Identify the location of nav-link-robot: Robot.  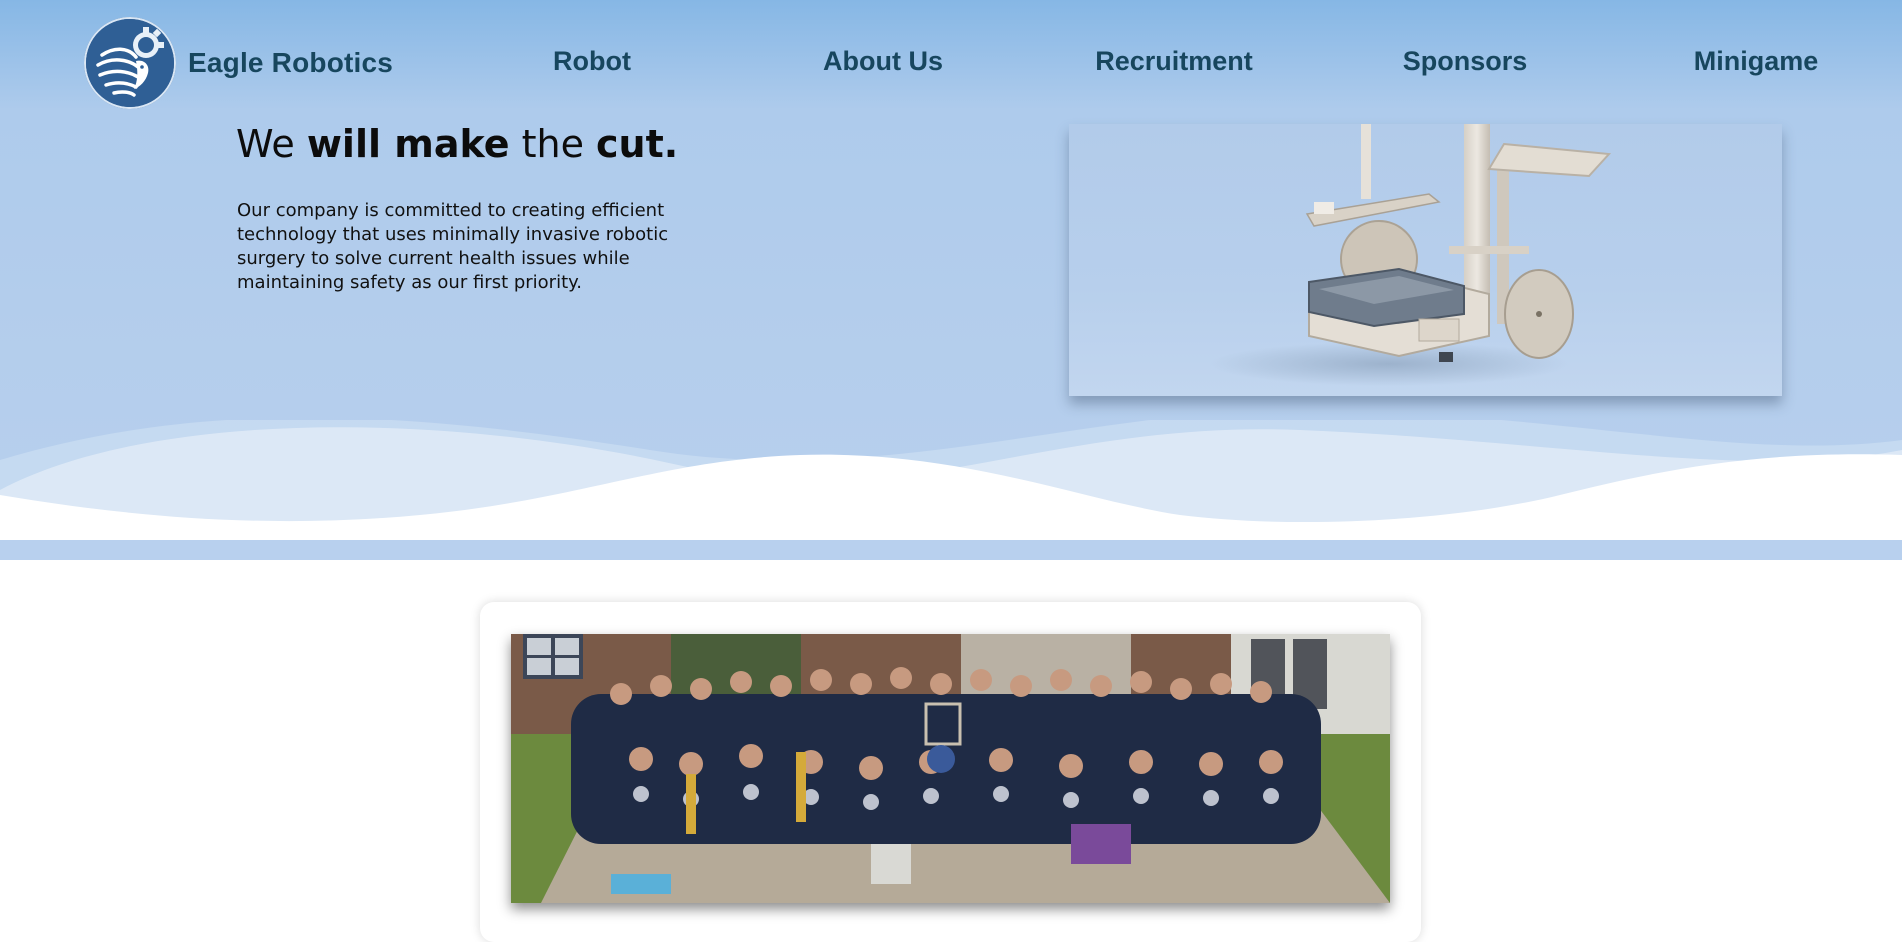
(592, 61).